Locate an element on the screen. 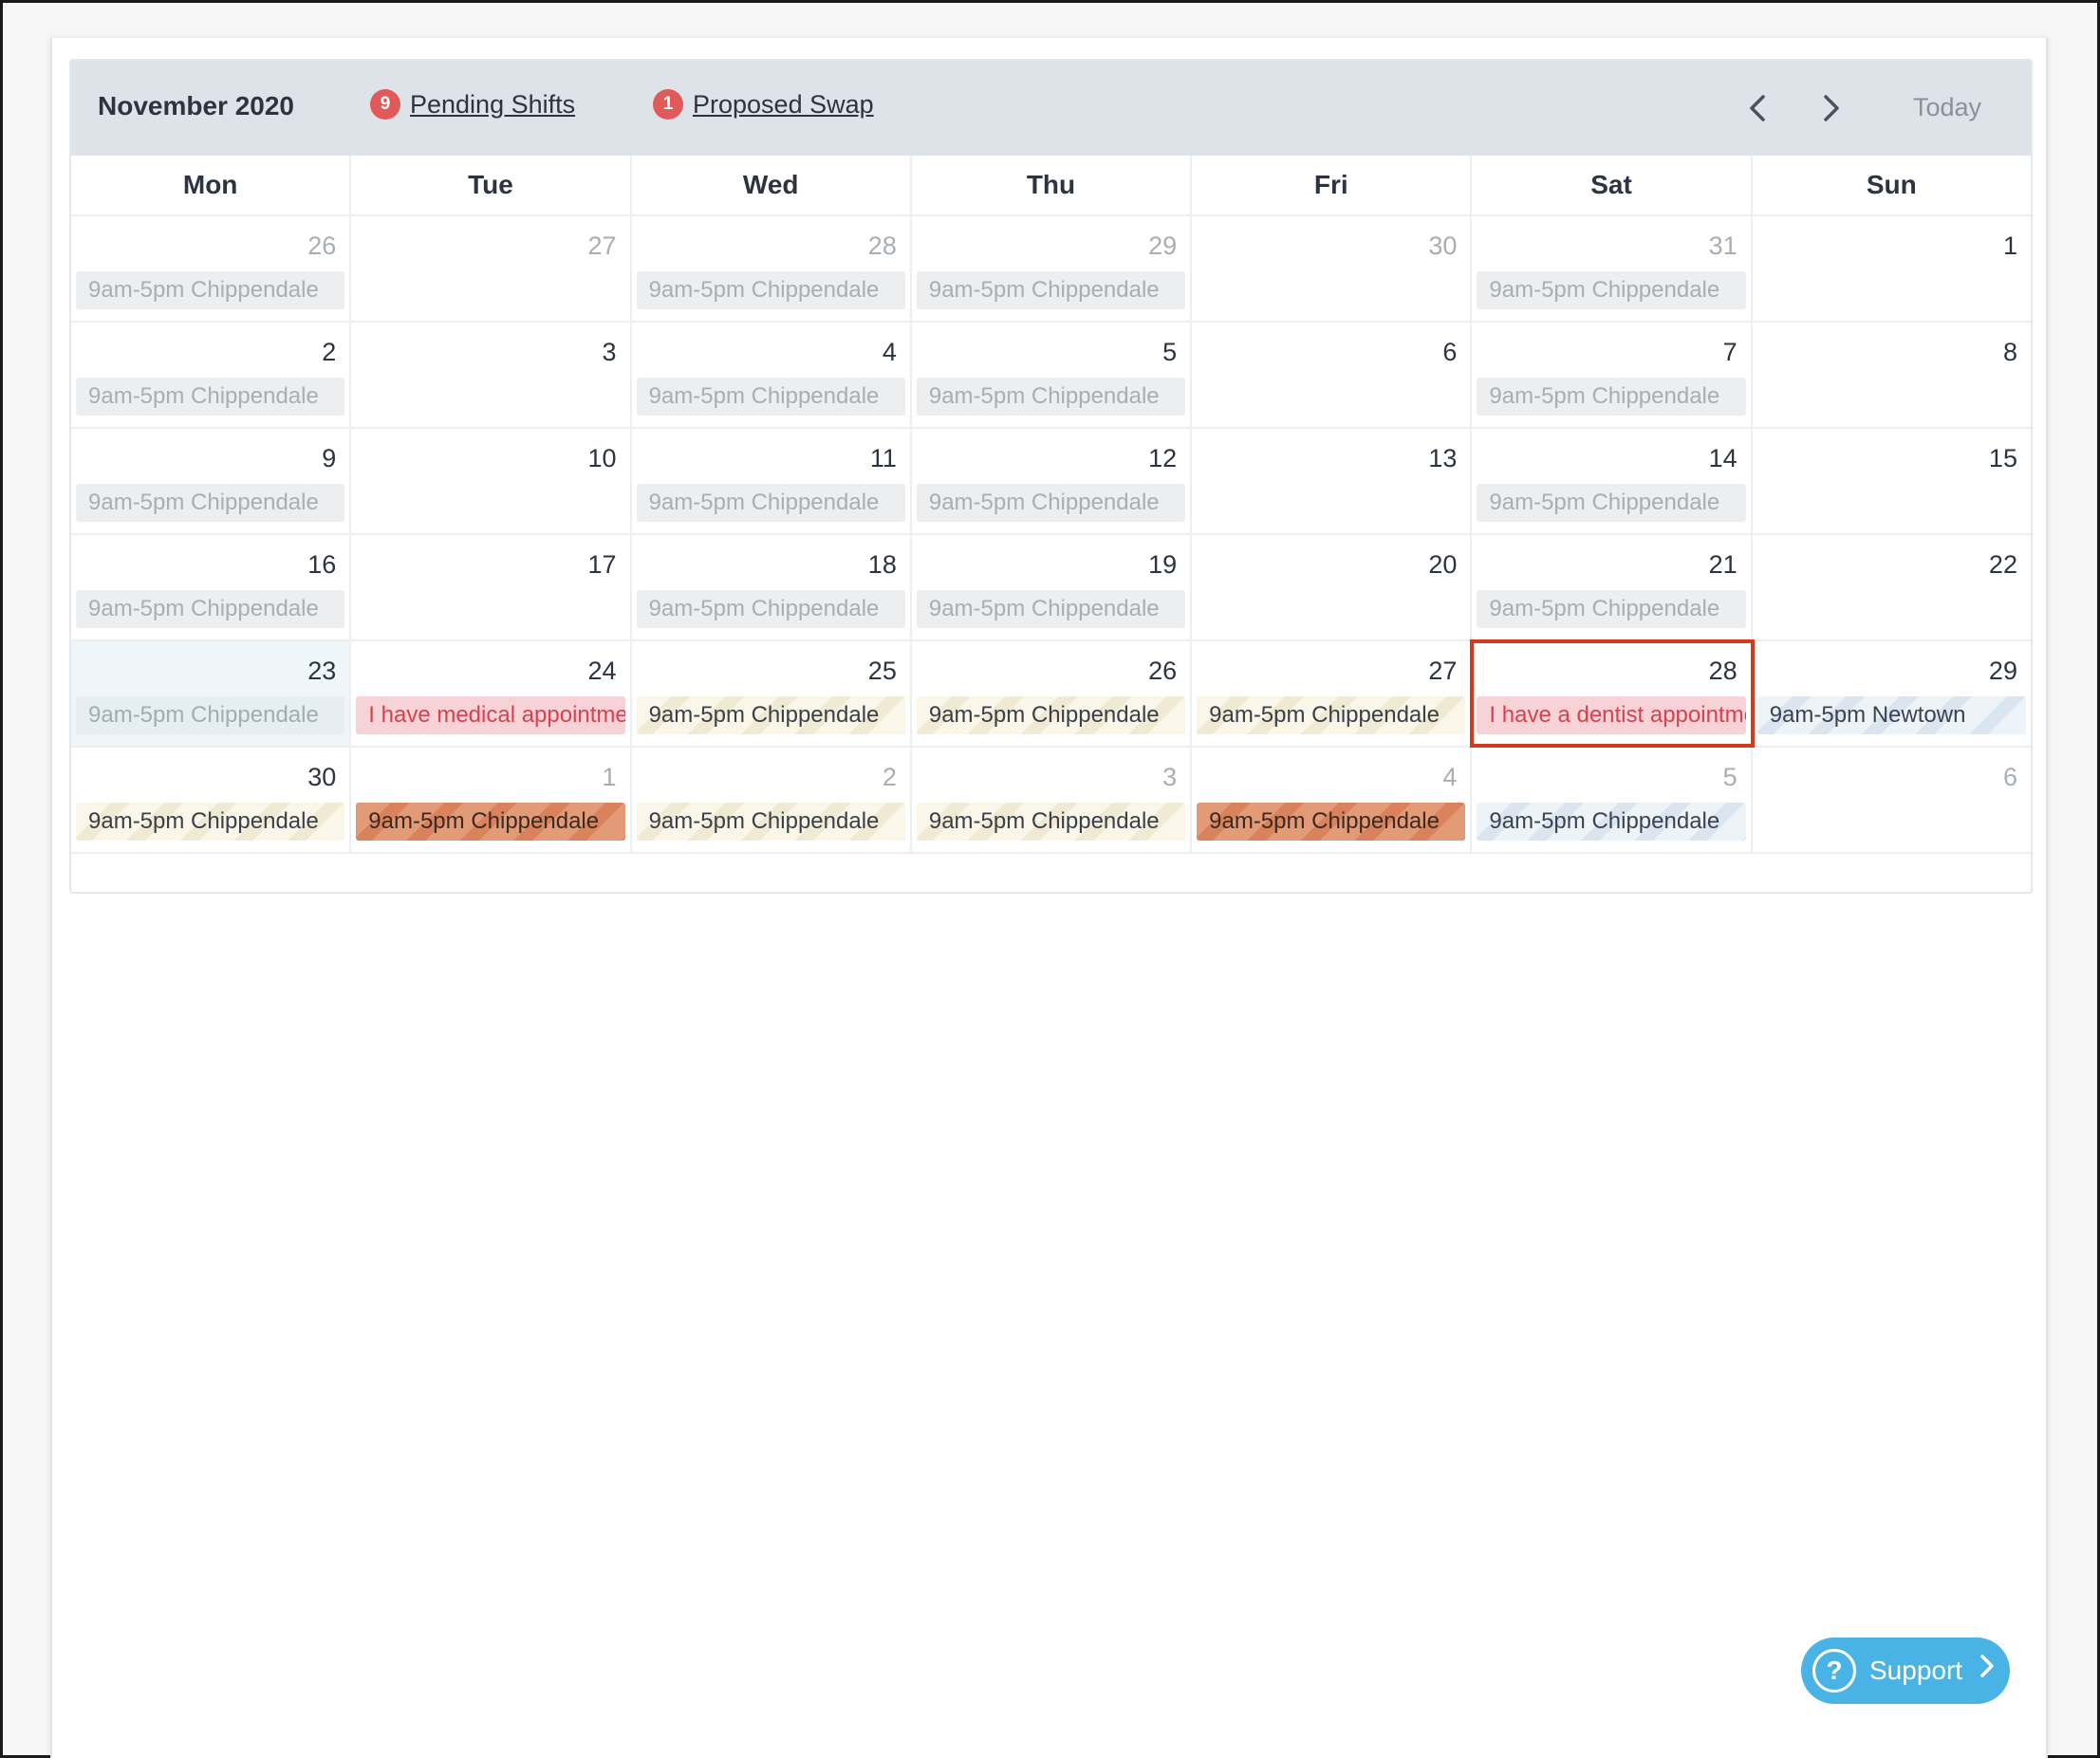 Image resolution: width=2100 pixels, height=1758 pixels. day-cell: 11 9am-5pm Chippendale is located at coordinates (772, 481).